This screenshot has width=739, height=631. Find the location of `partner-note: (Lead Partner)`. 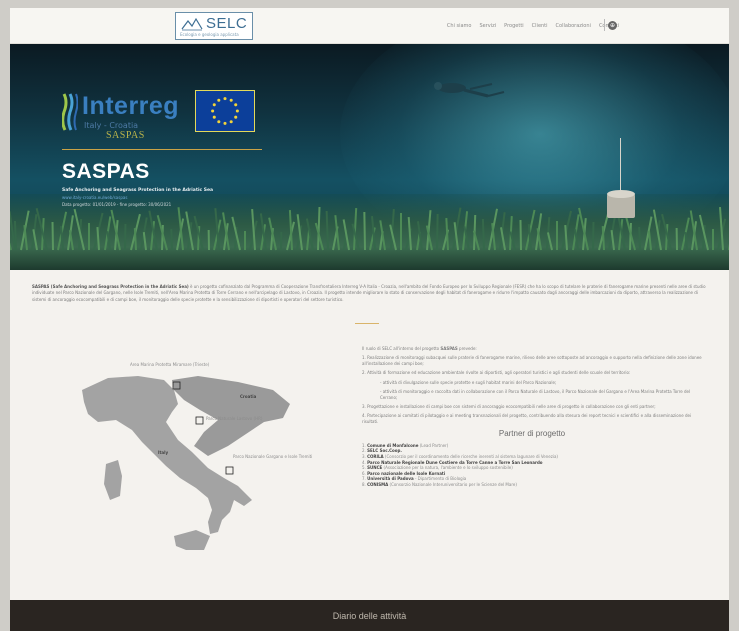

partner-note: (Lead Partner) is located at coordinates (433, 445).